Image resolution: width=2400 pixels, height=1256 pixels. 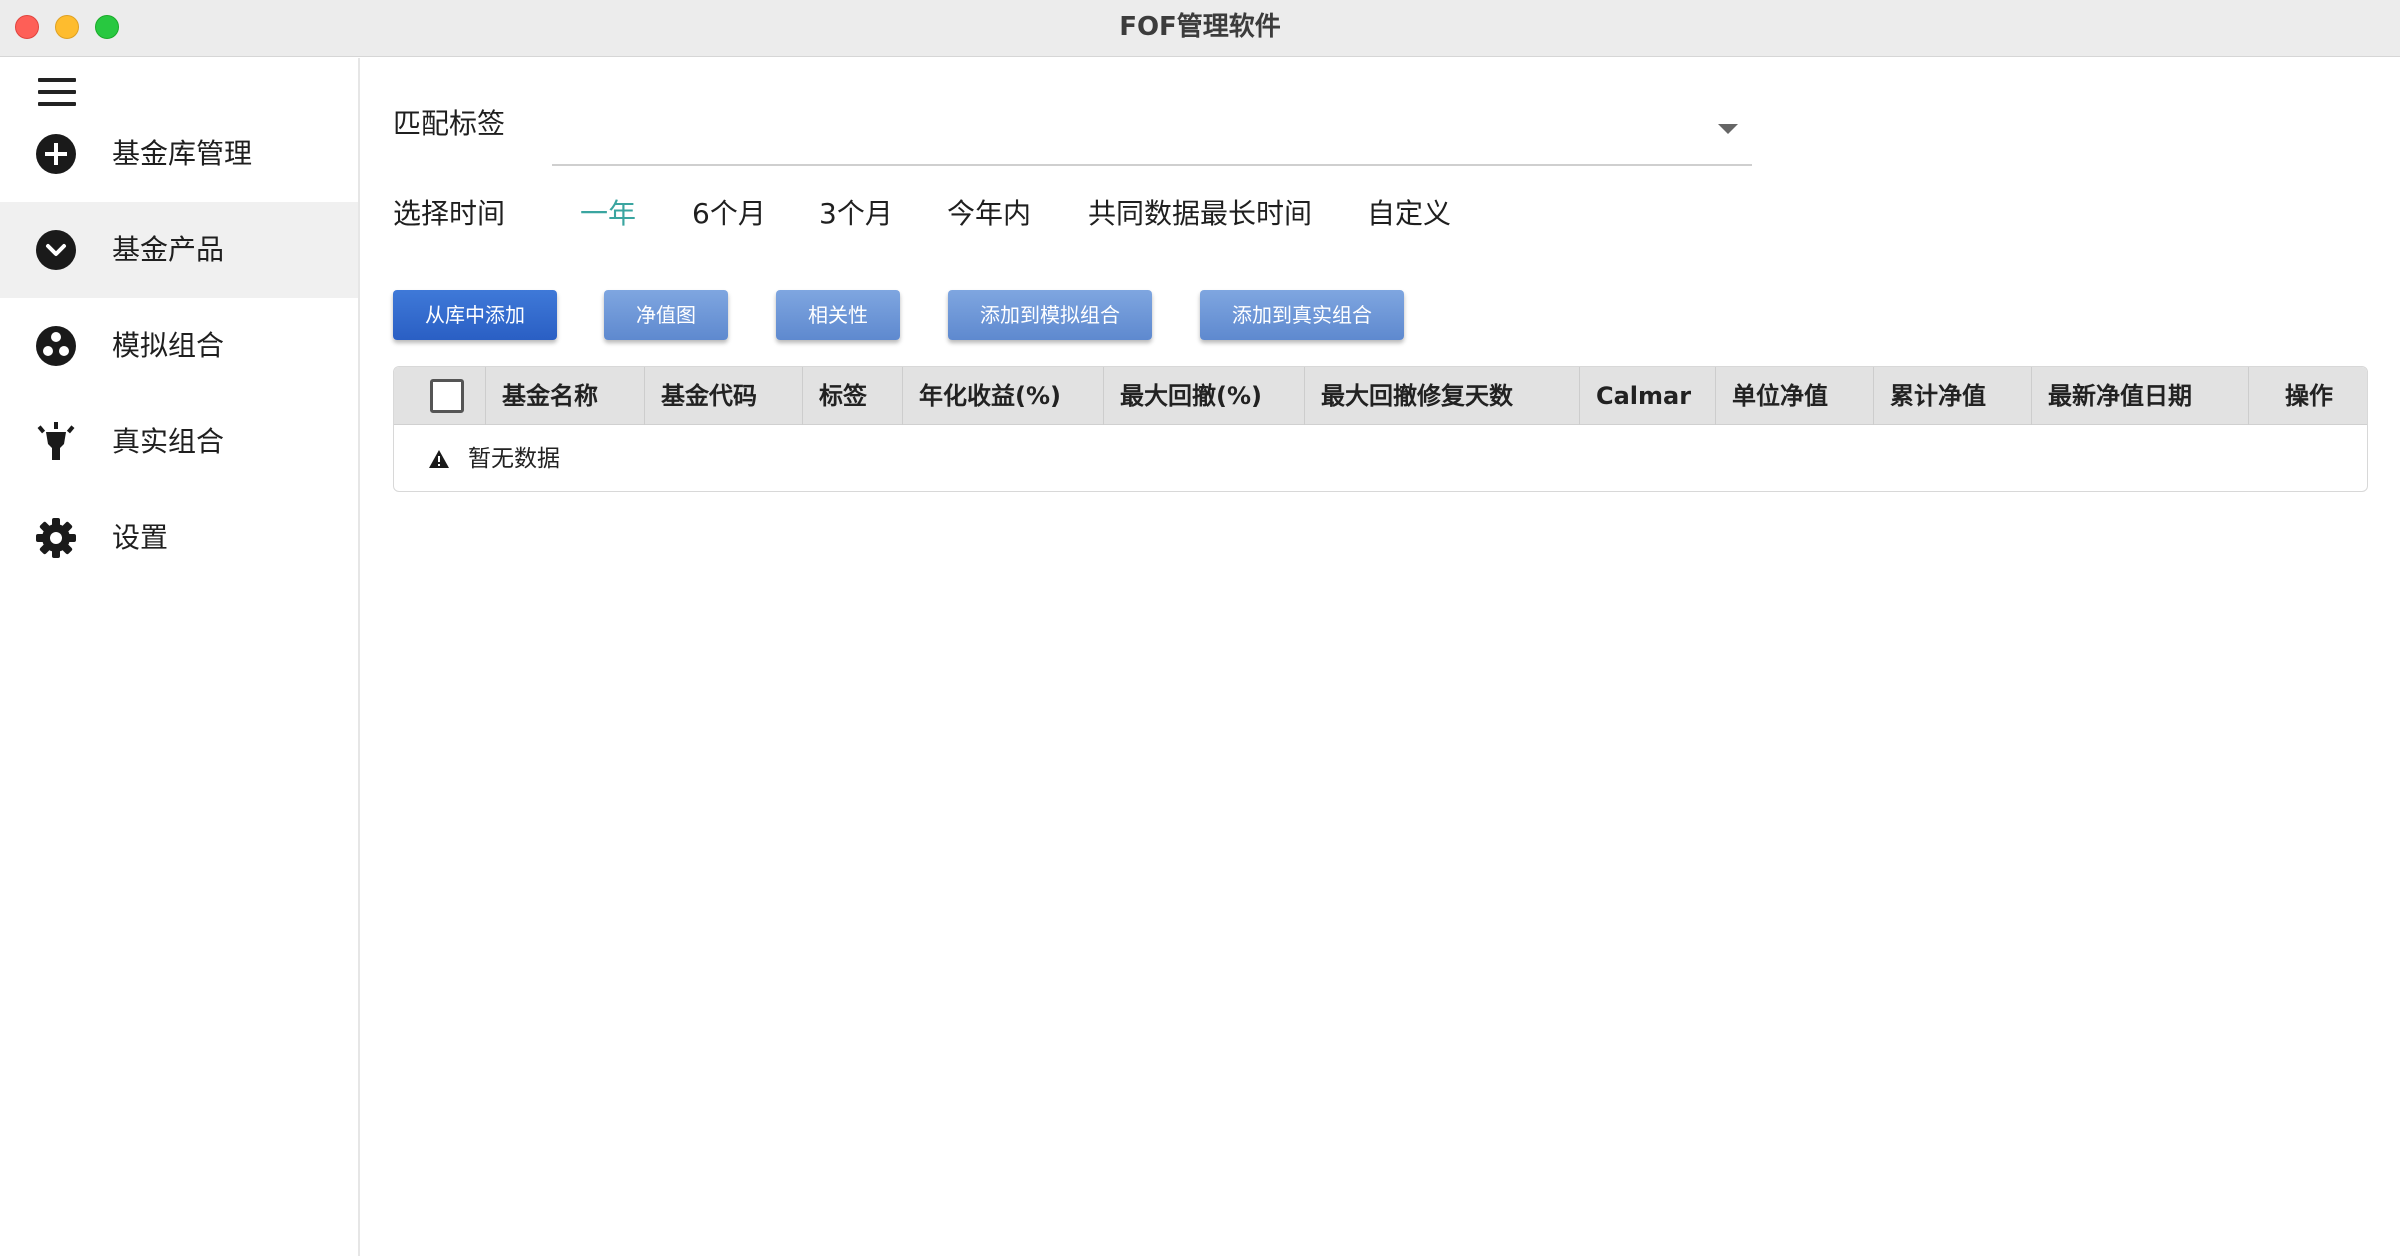 I want to click on sidebar-item-label: 基金库管理, so click(x=182, y=153).